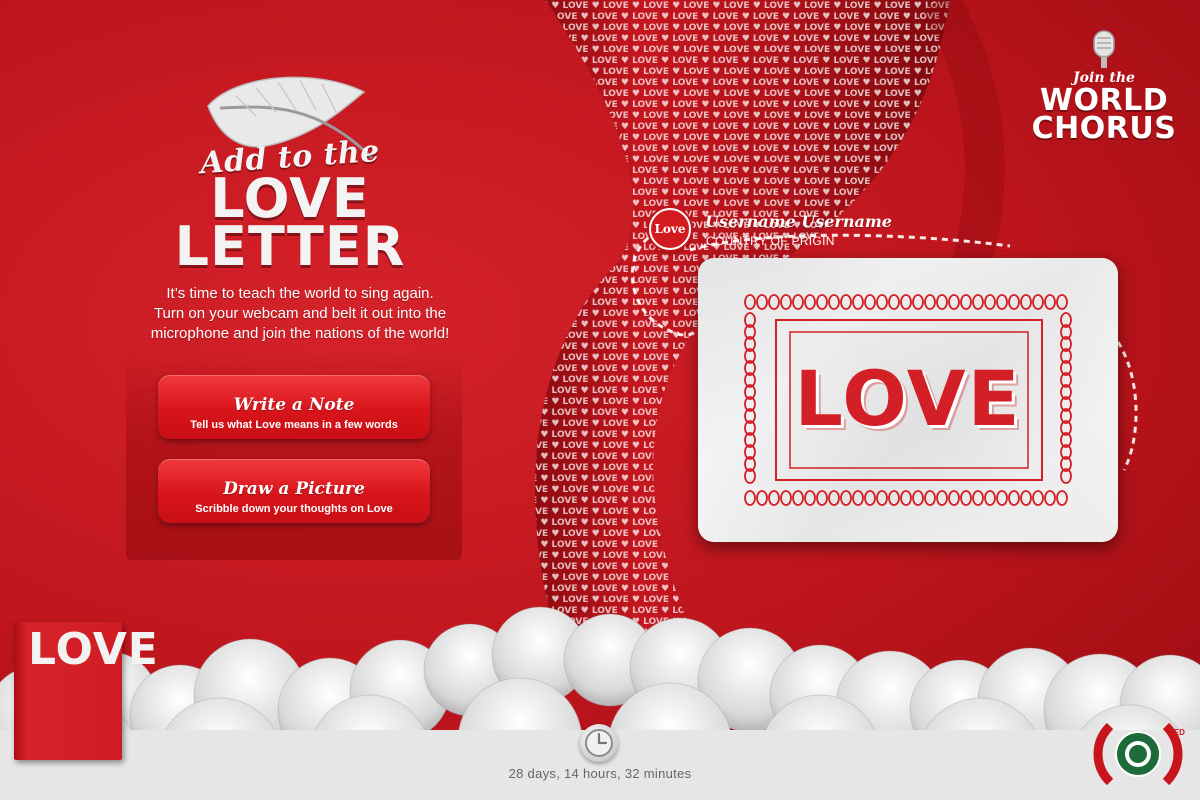  Describe the element at coordinates (1176, 732) in the screenshot. I see `red-brand-label: RED` at that location.